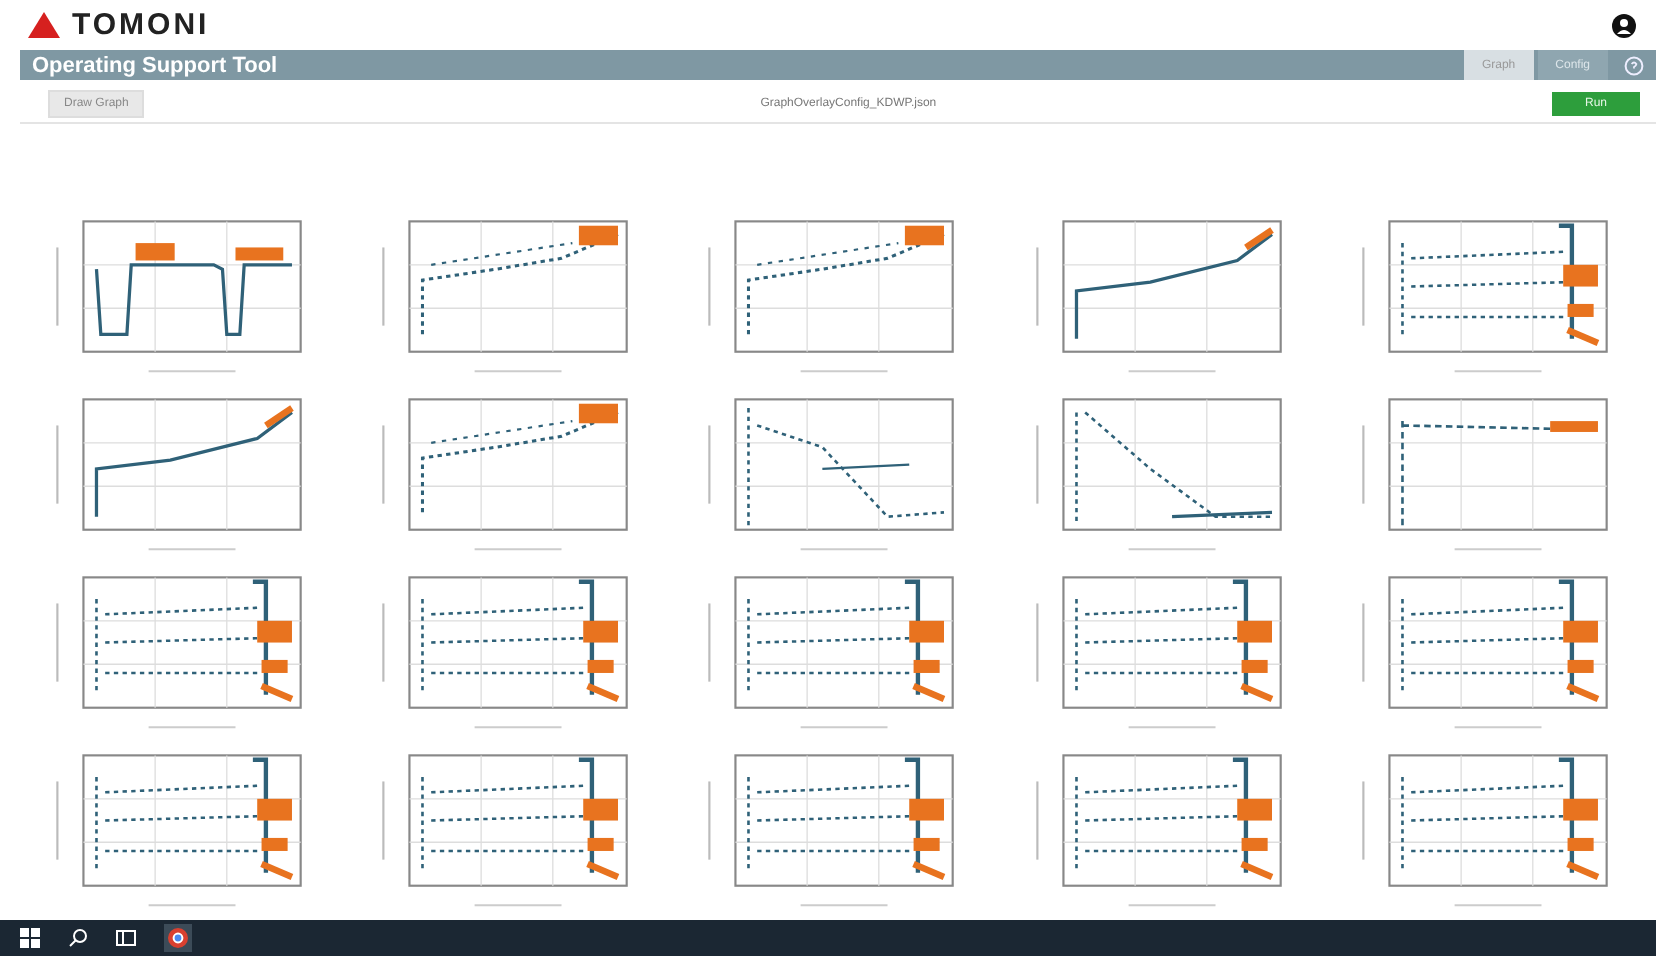  I want to click on app-title: Operating Support Tool, so click(154, 65).